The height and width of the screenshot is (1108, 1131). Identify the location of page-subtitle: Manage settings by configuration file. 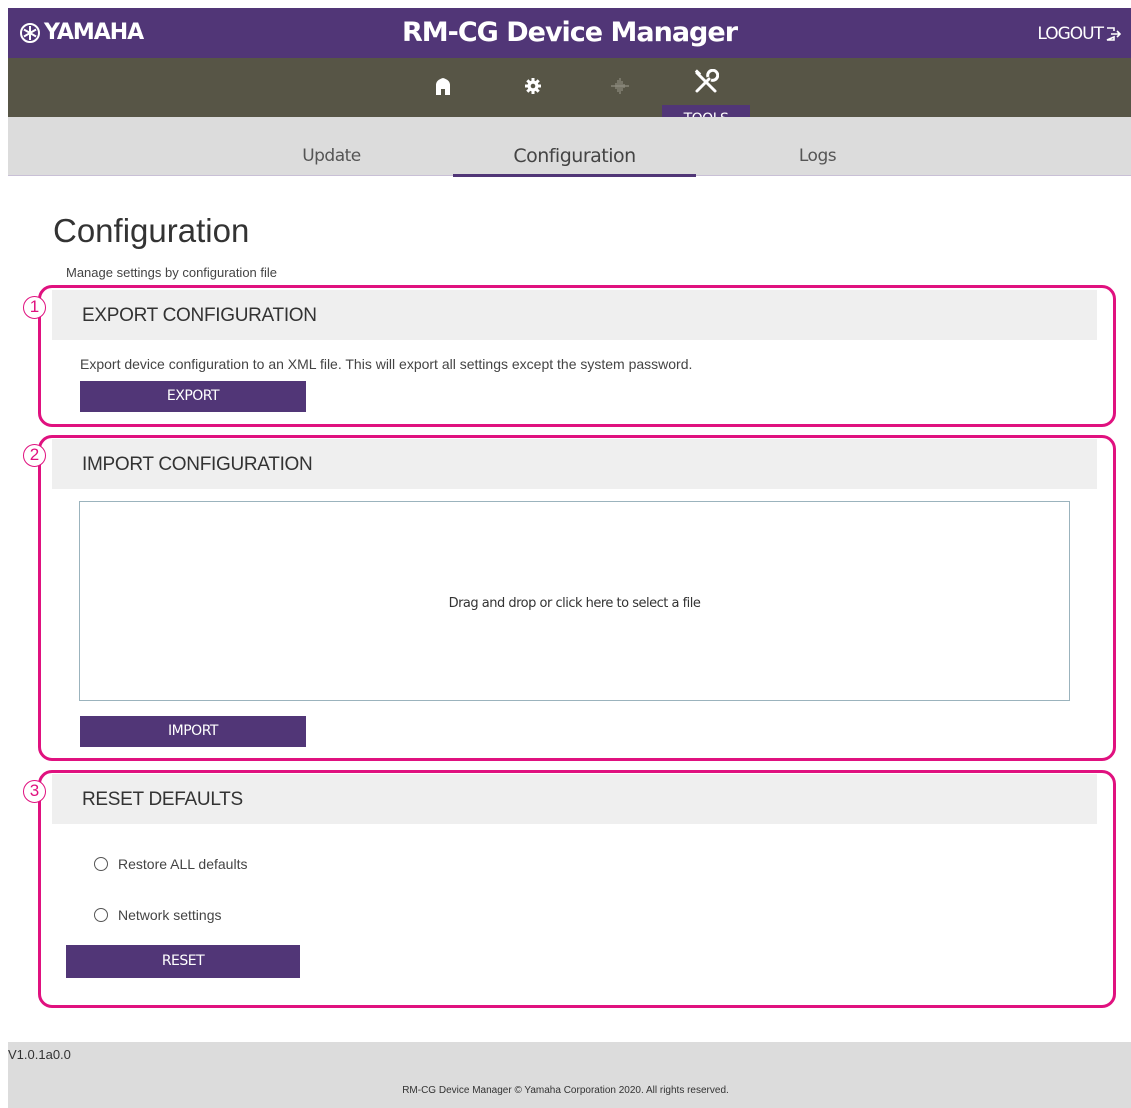
(172, 272).